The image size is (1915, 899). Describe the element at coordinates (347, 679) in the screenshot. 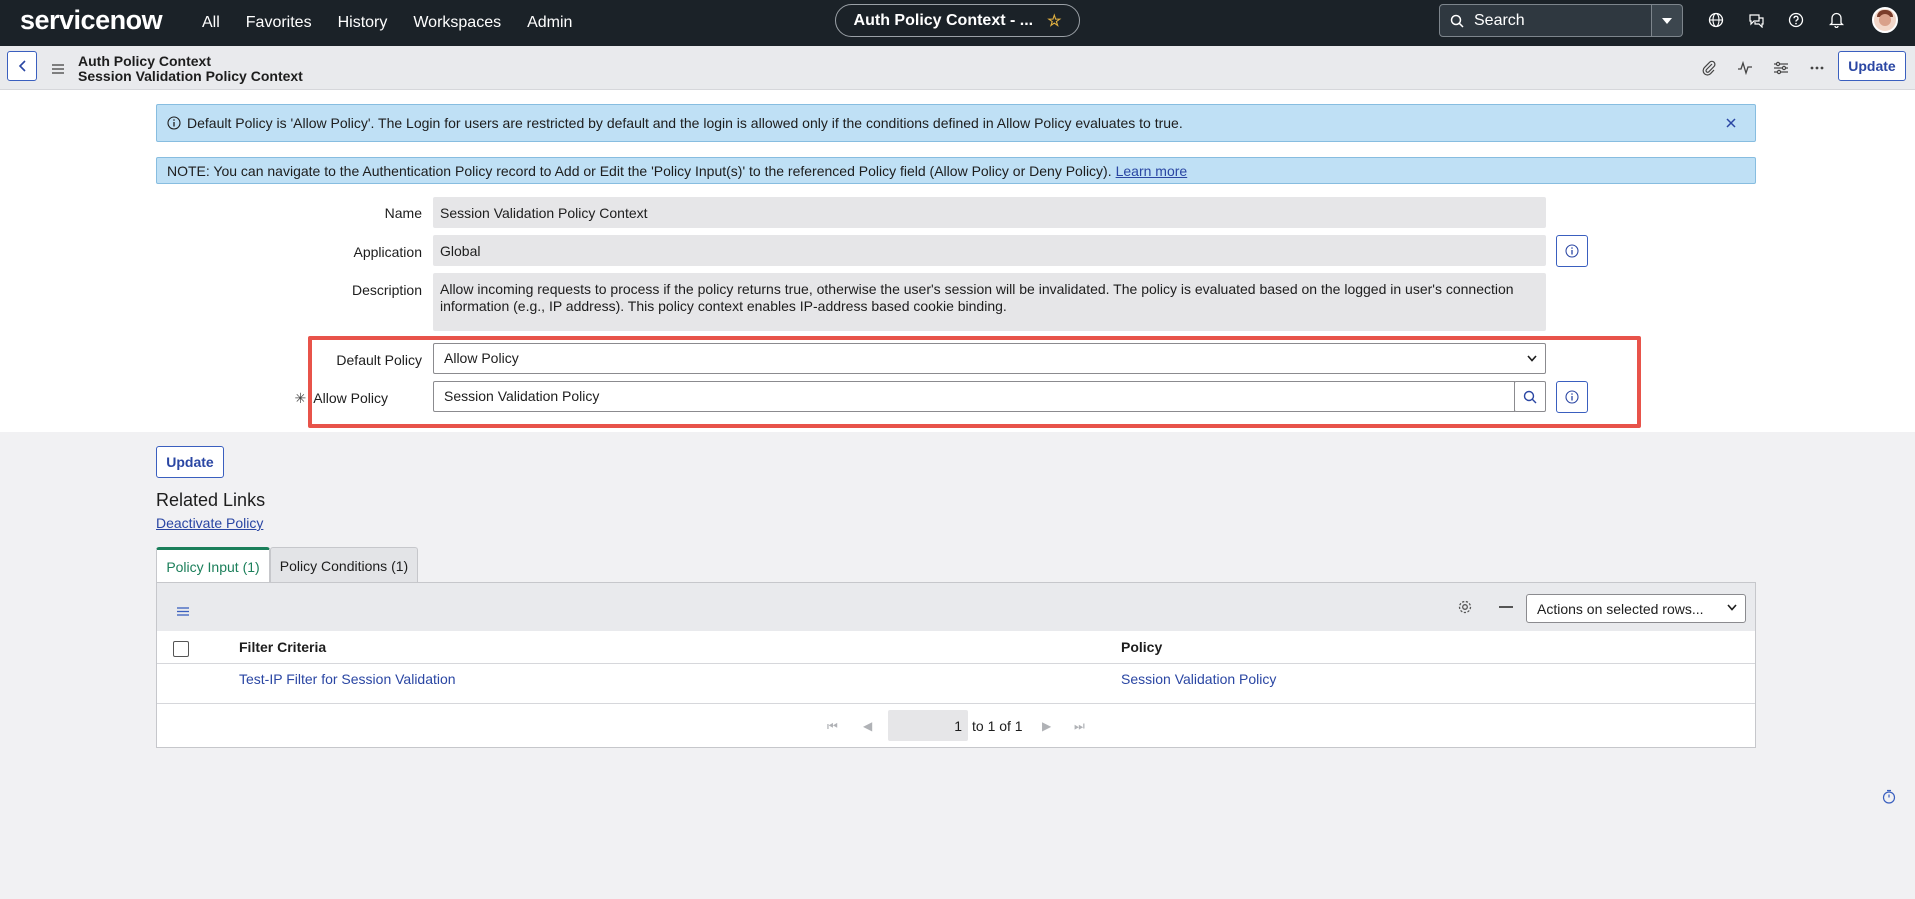

I see `filter-criteria-link: Test-IP Filter for Session Validation` at that location.